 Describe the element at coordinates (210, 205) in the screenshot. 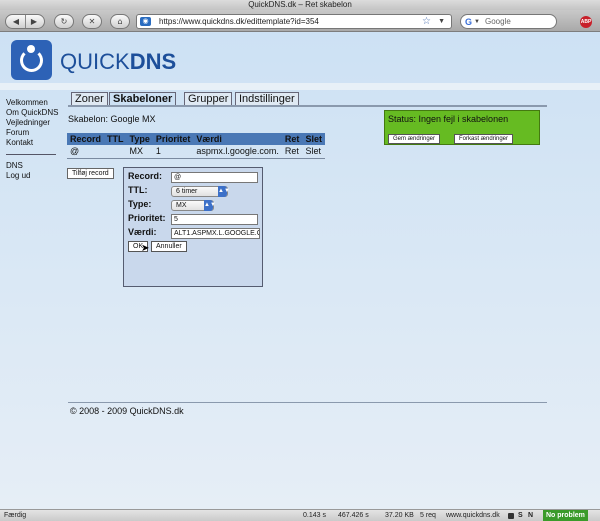

I see `type-dropdown-icon: ▲▼` at that location.